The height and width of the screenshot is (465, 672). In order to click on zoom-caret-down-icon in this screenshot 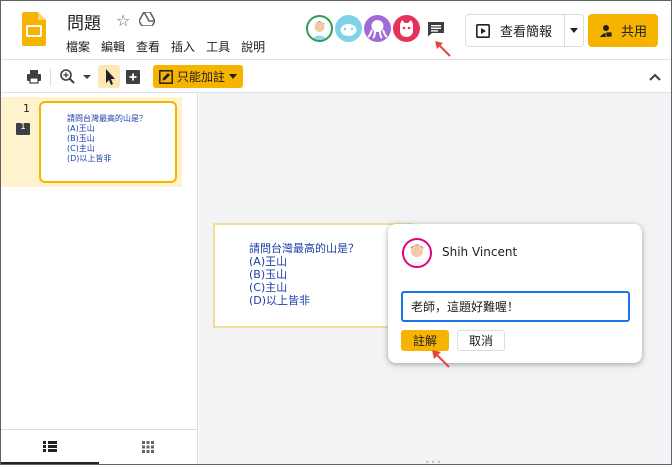, I will do `click(87, 77)`.